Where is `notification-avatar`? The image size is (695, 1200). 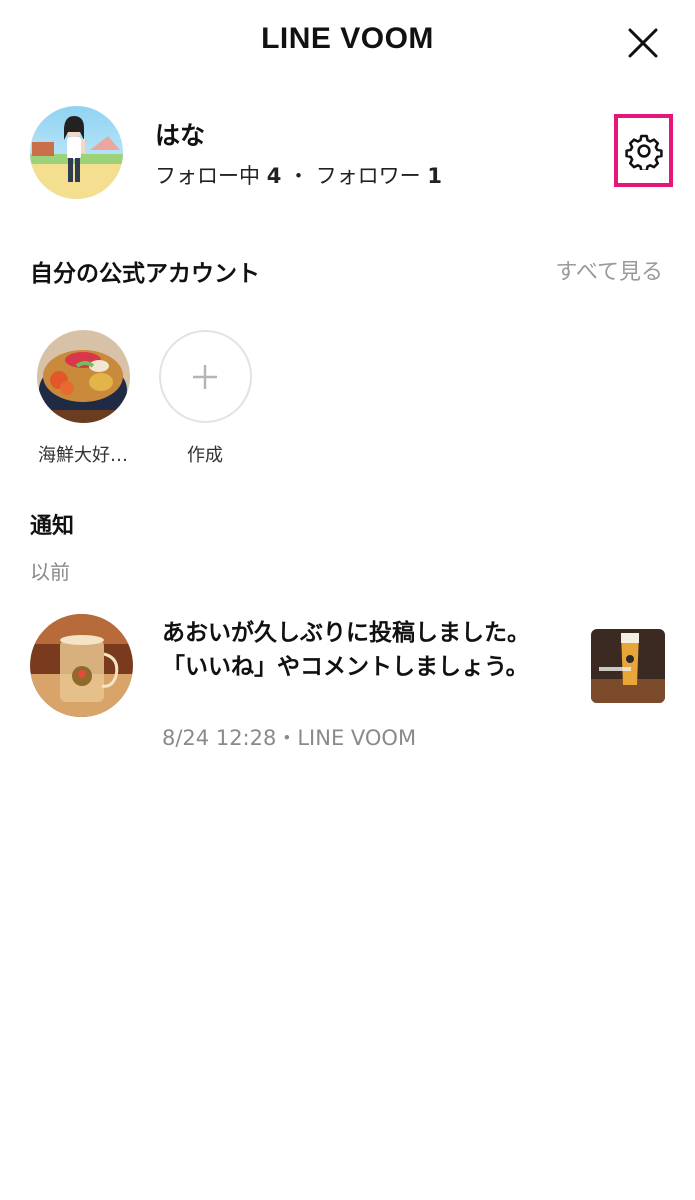 notification-avatar is located at coordinates (81, 665).